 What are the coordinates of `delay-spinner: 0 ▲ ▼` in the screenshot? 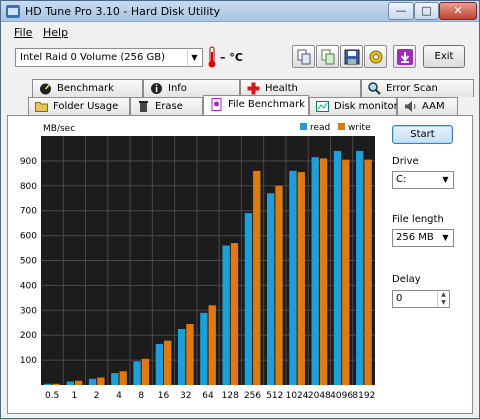 It's located at (421, 299).